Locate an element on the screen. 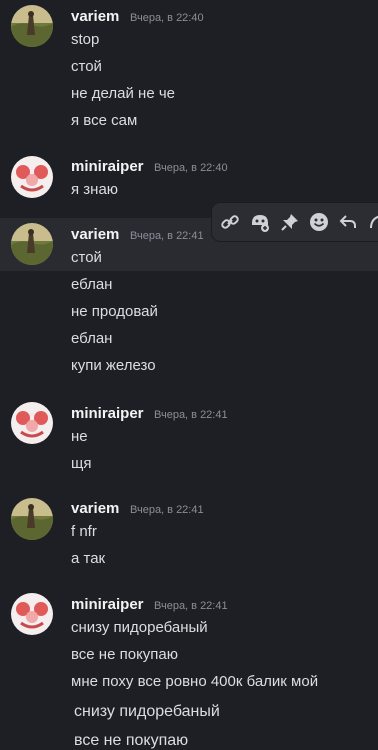  message-group: variem Вчера, в 22:41 f nfr а так is located at coordinates (189, 533).